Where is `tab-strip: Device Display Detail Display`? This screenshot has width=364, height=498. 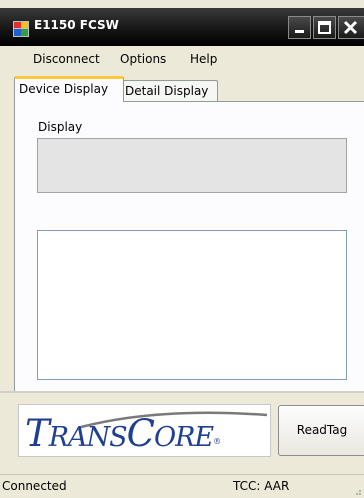 tab-strip: Device Display Detail Display is located at coordinates (182, 89).